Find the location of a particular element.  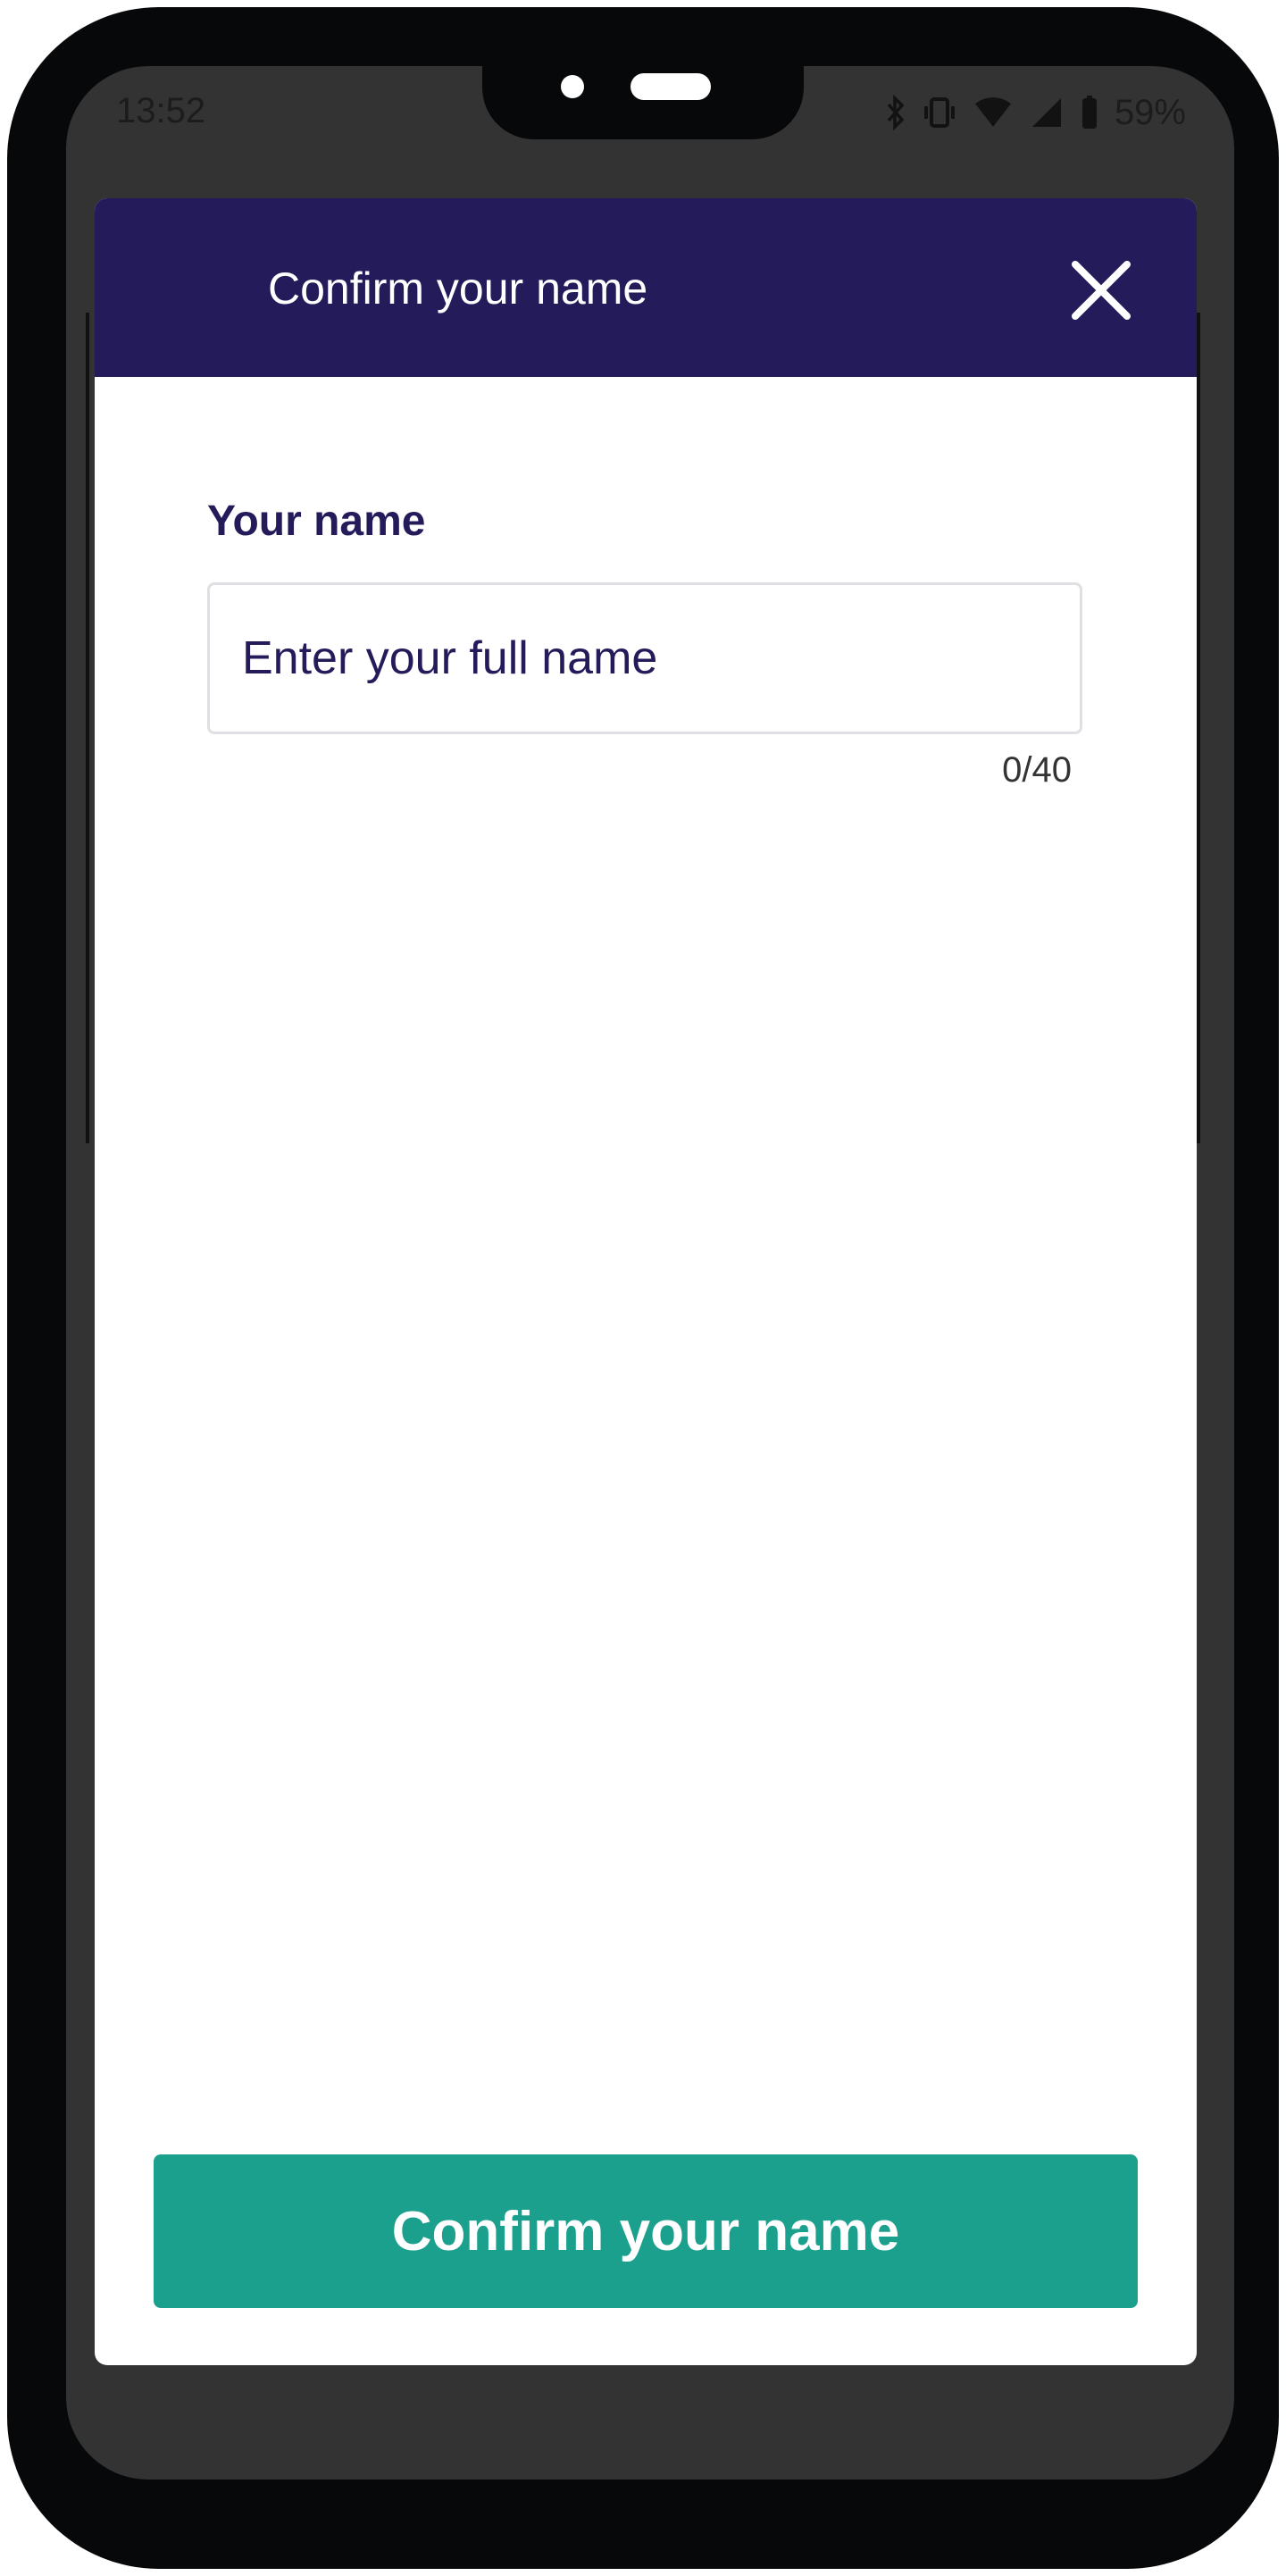

close-icon is located at coordinates (1101, 291).